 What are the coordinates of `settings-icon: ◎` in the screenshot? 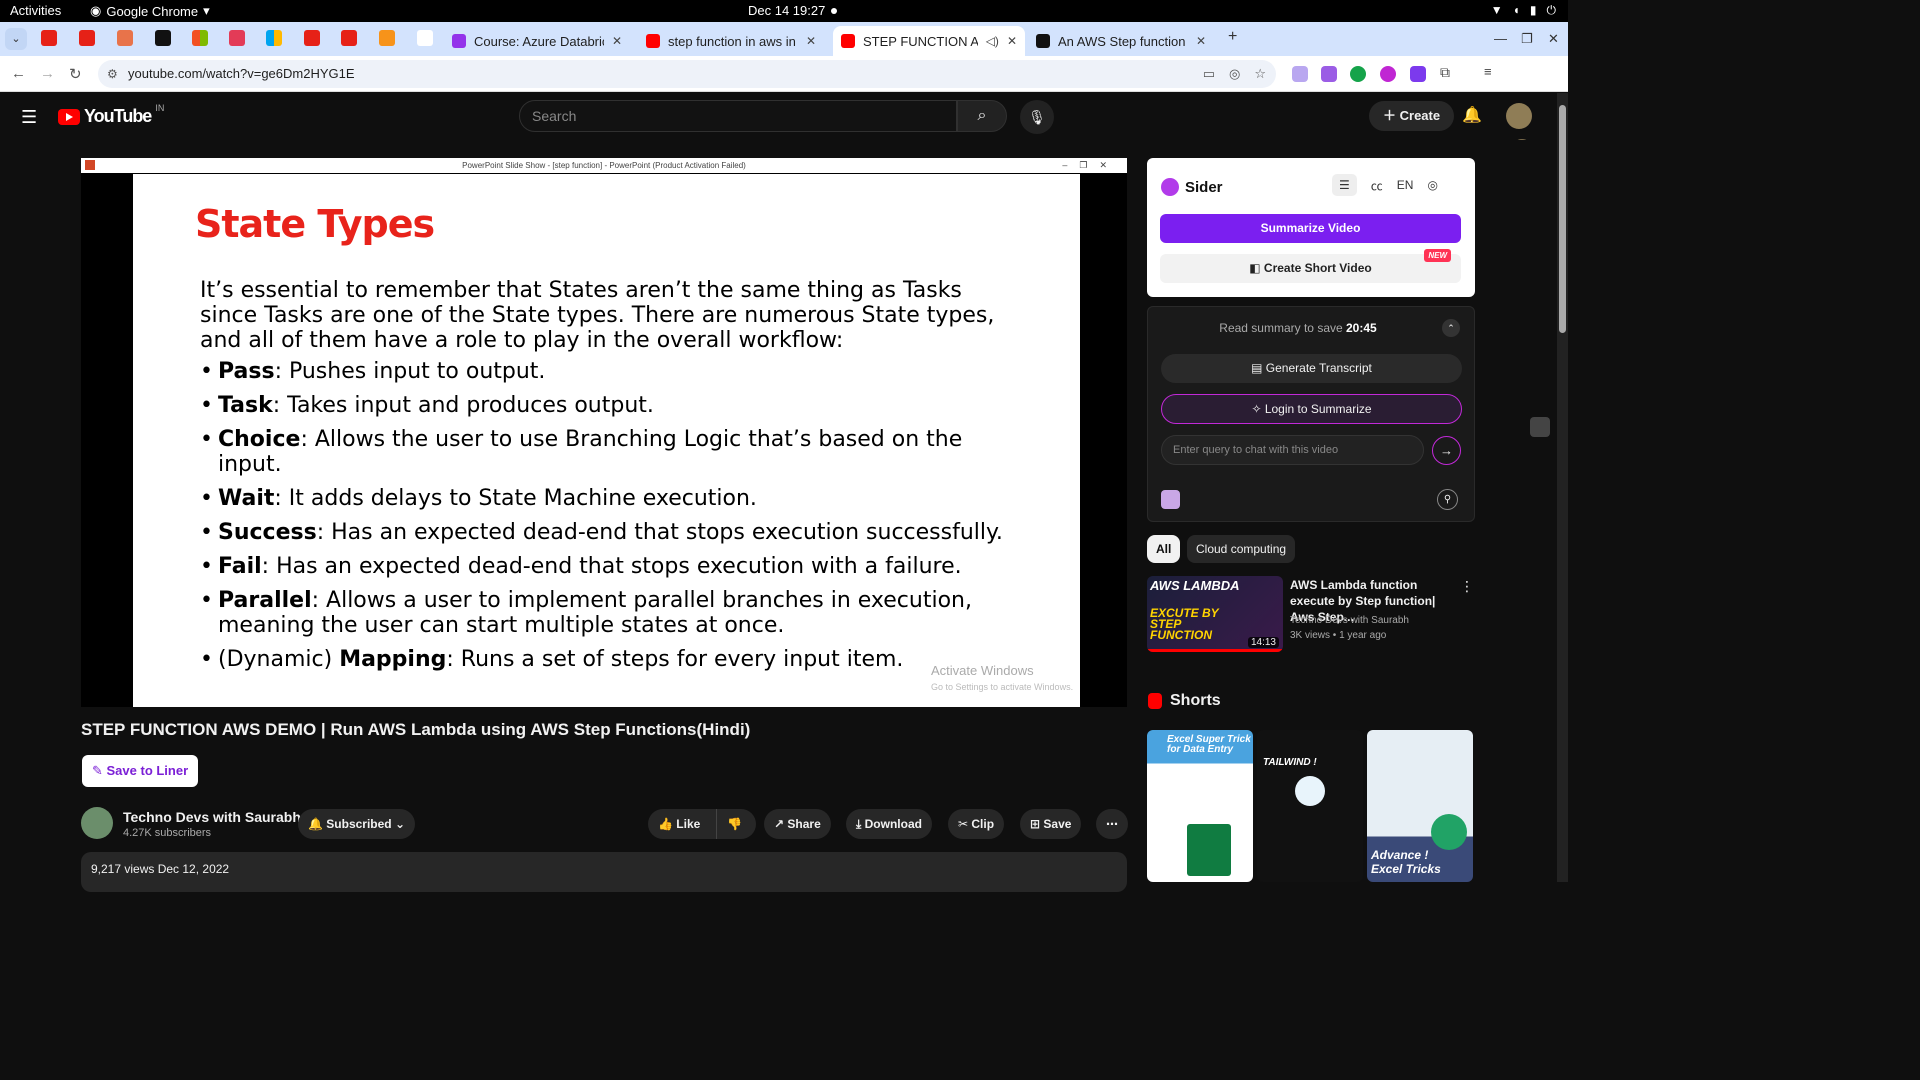 It's located at (1432, 185).